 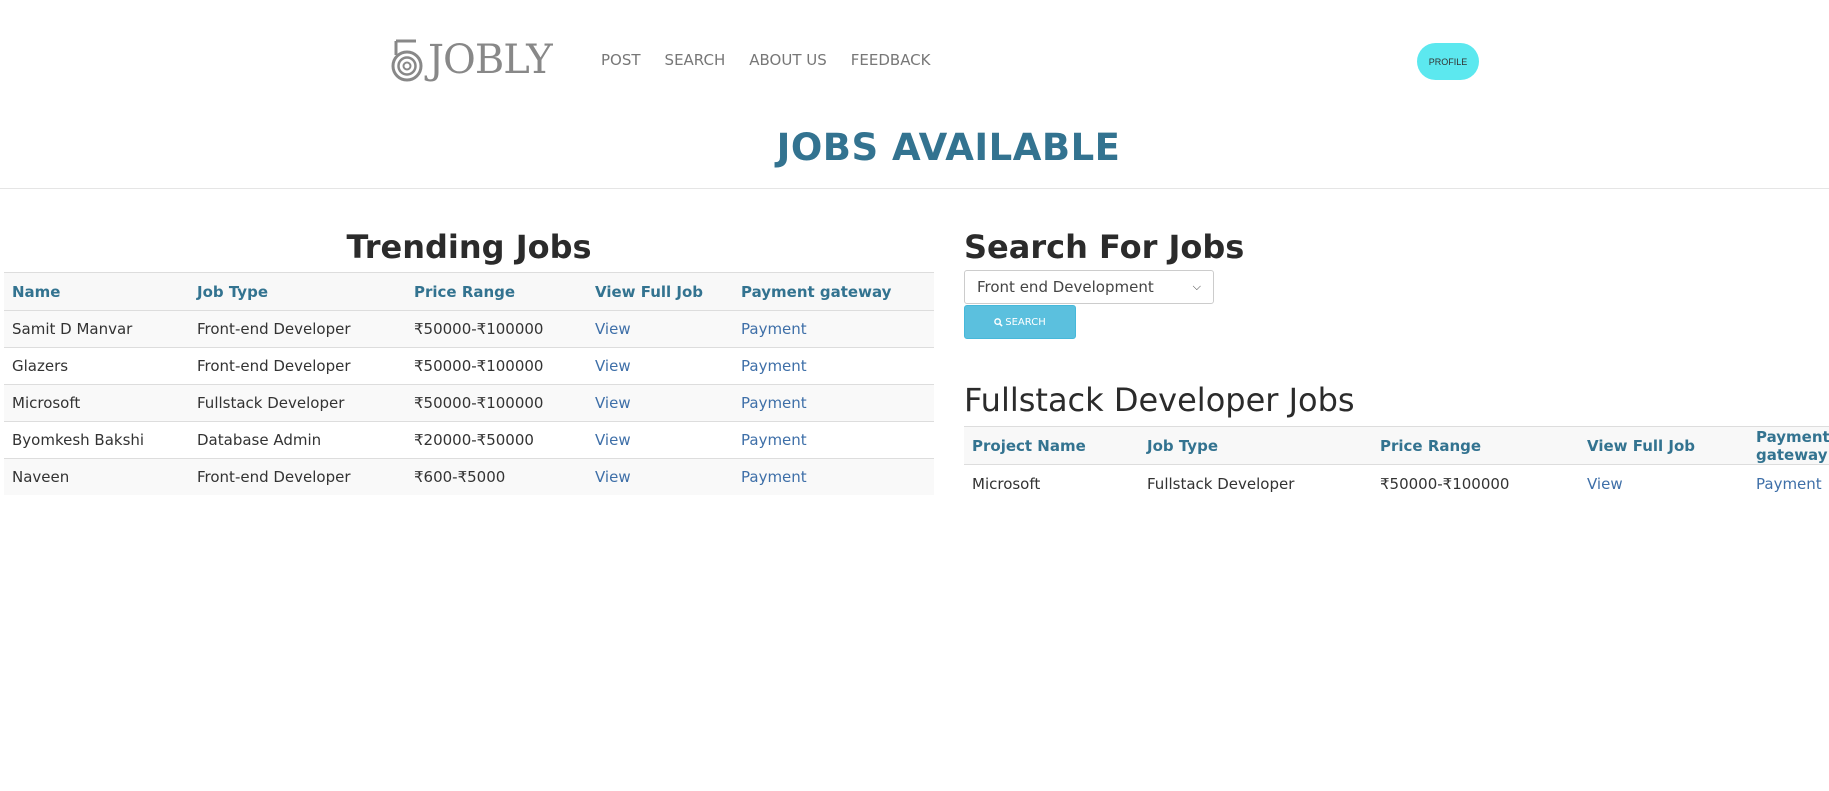 What do you see at coordinates (469, 247) in the screenshot?
I see `trending-jobs-title: Trending Jobs` at bounding box center [469, 247].